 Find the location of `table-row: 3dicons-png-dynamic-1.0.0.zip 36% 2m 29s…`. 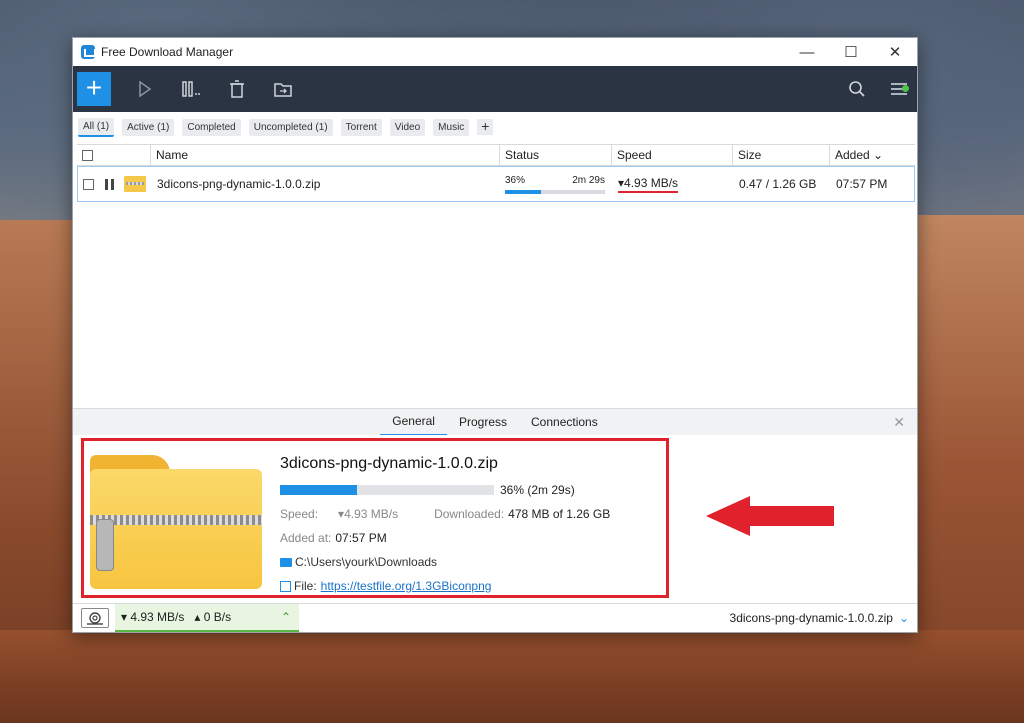

table-row: 3dicons-png-dynamic-1.0.0.zip 36% 2m 29s… is located at coordinates (496, 184).